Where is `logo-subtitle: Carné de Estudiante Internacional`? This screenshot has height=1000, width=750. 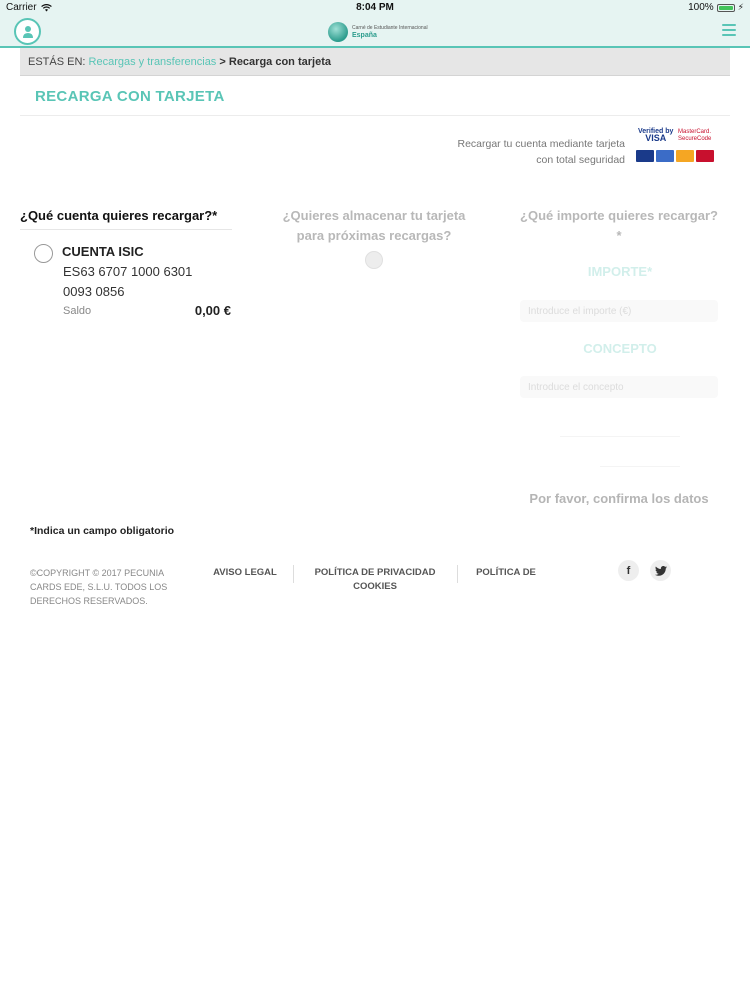
logo-subtitle: Carné de Estudiante Internacional is located at coordinates (390, 28).